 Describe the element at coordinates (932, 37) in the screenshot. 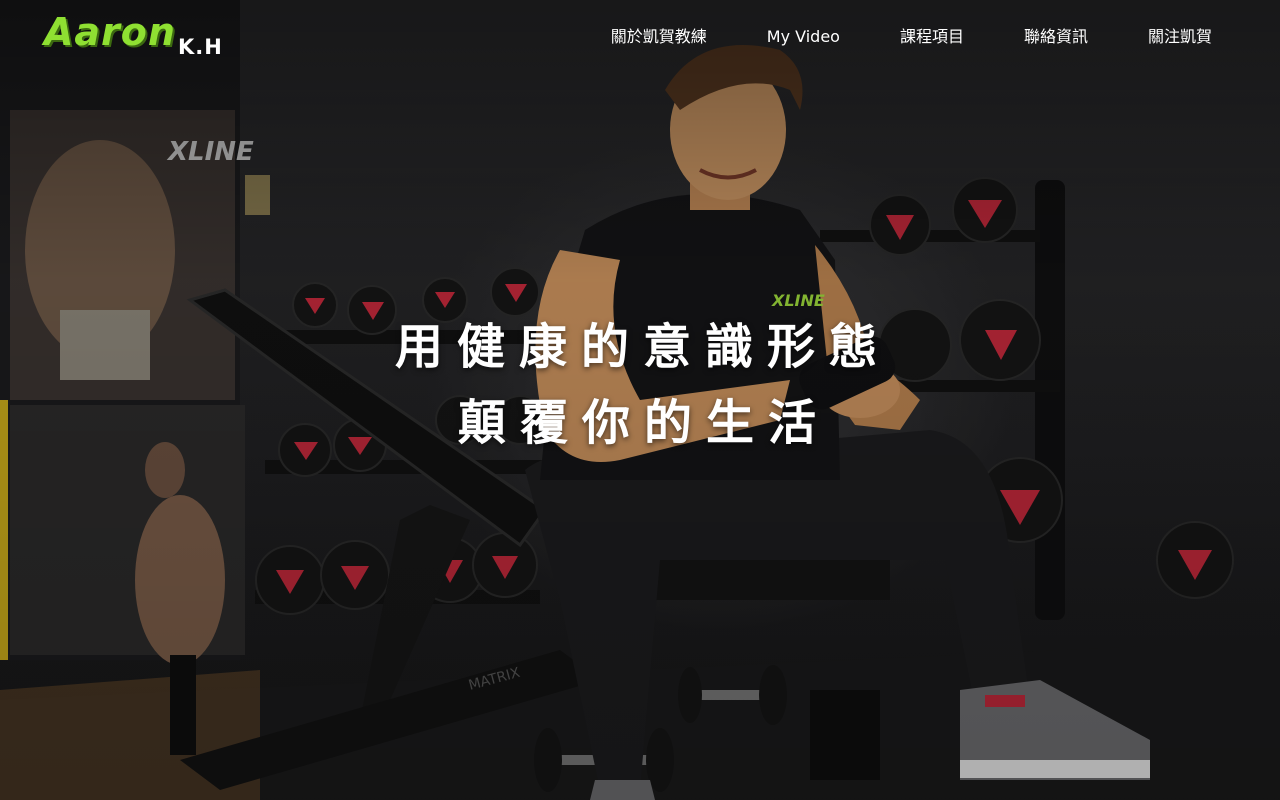

I see `nav-item-courses: 課程項目` at that location.